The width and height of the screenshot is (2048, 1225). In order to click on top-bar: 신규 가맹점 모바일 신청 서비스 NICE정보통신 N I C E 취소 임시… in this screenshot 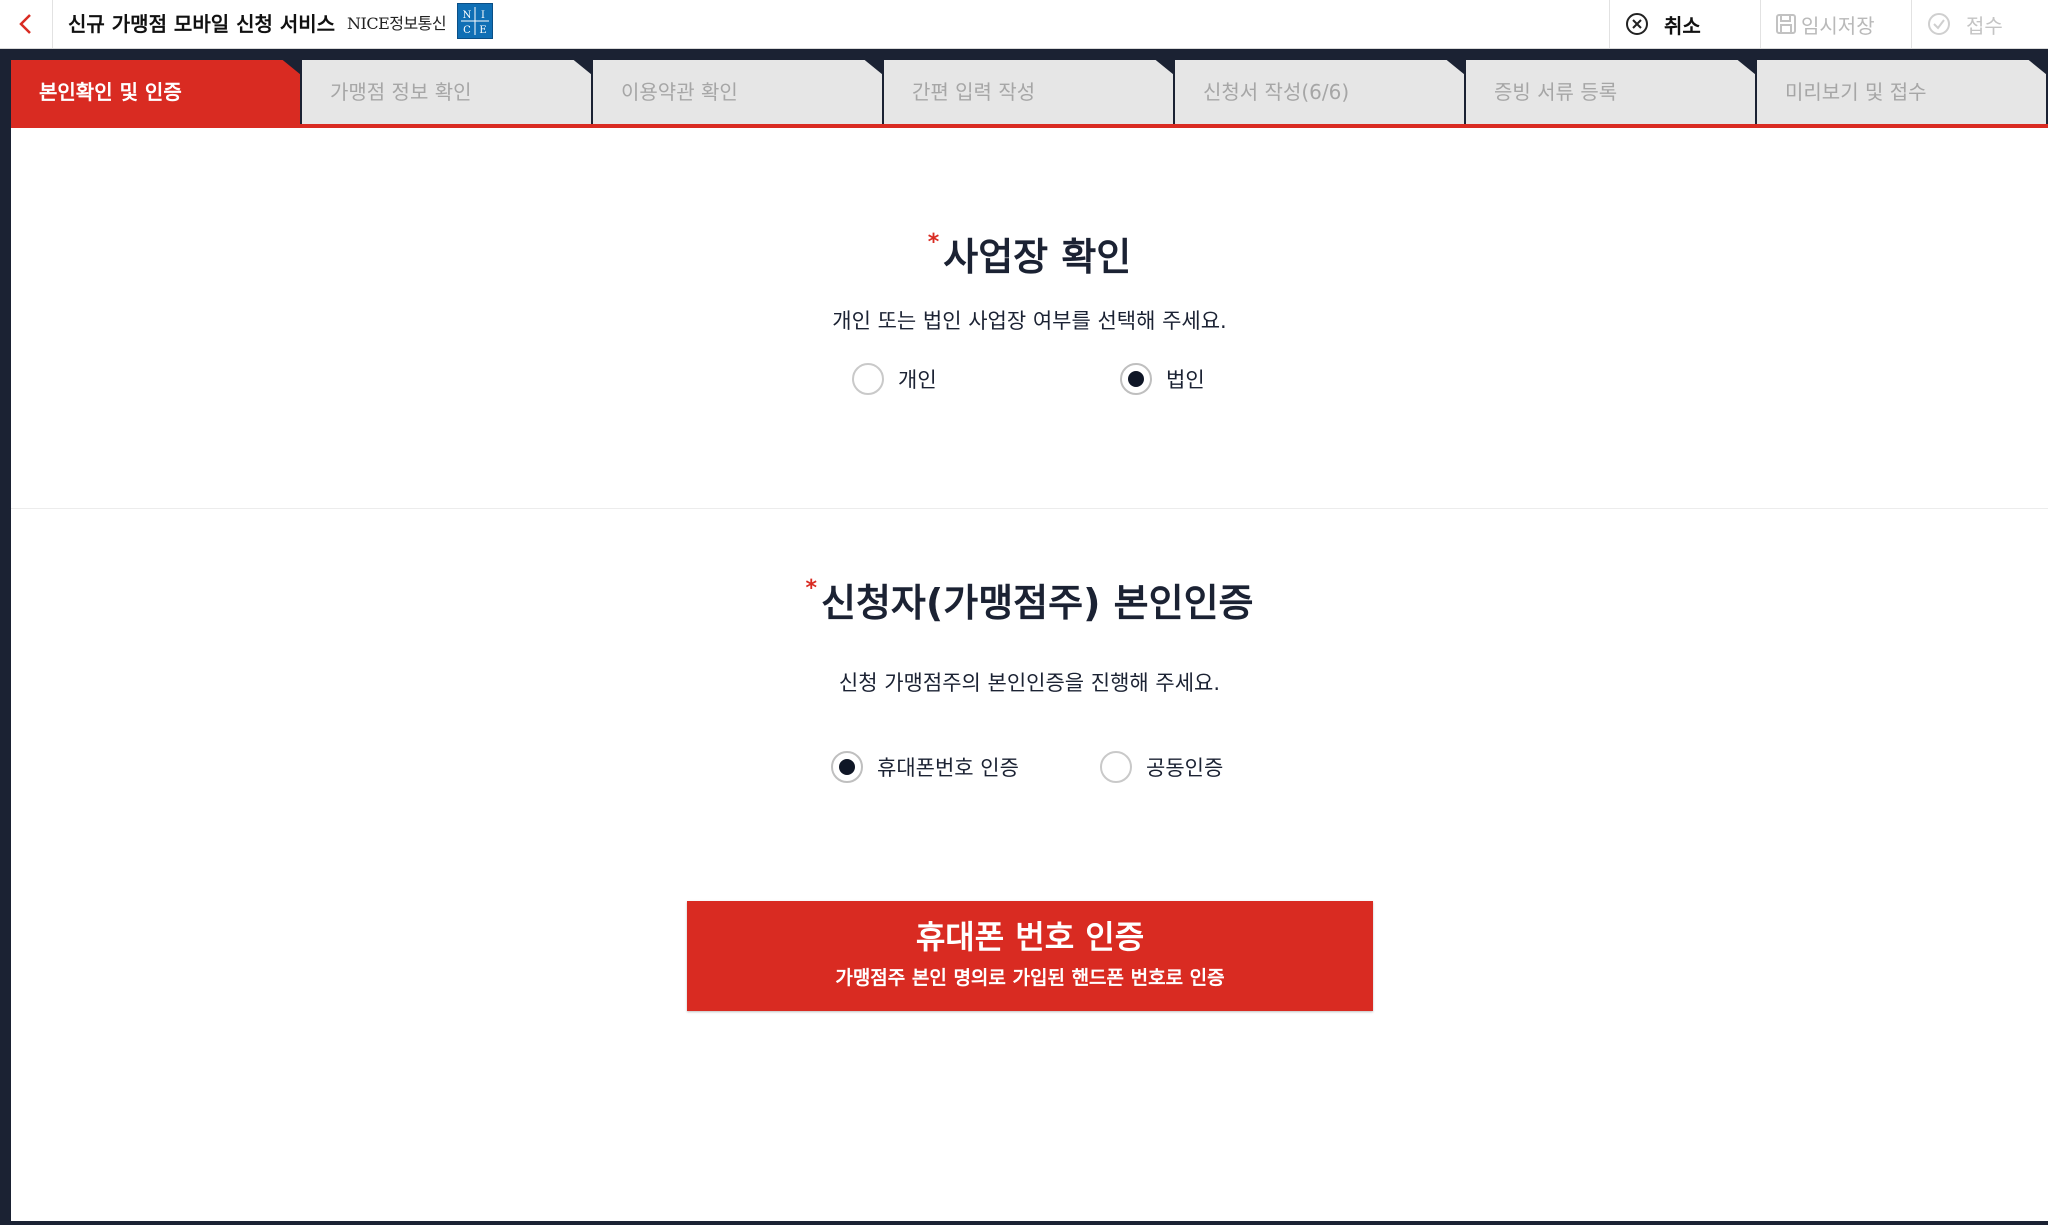, I will do `click(1024, 24)`.